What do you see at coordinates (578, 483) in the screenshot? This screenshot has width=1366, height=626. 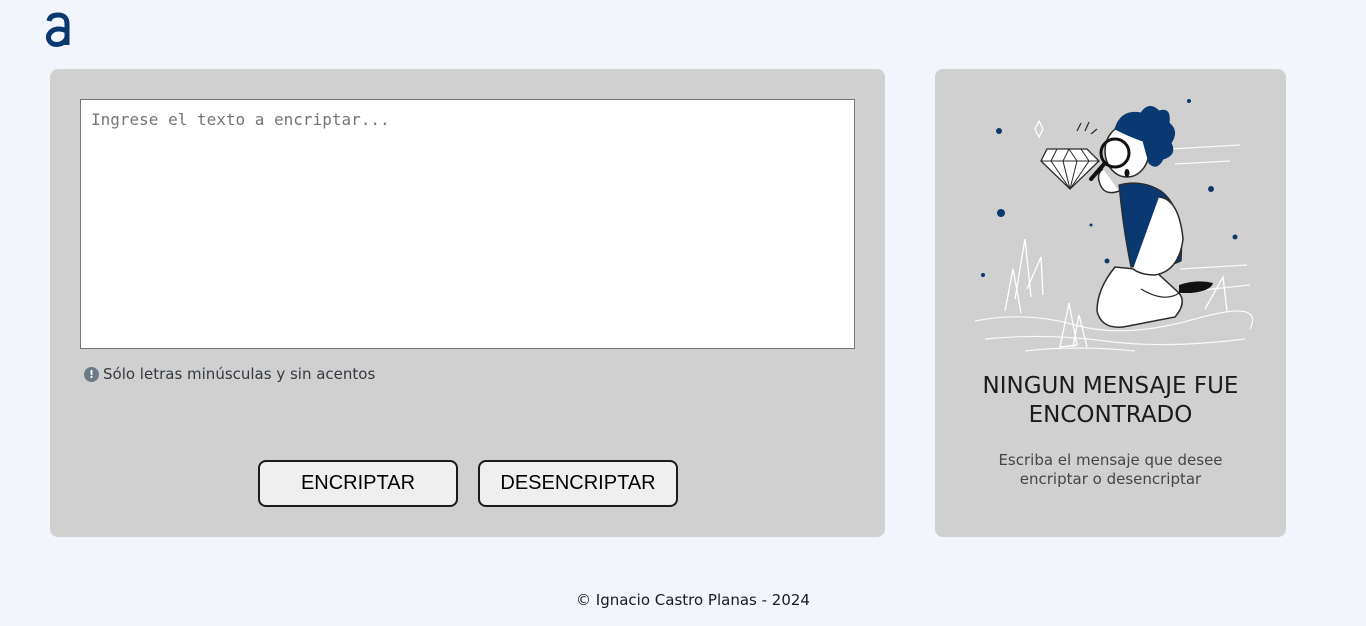 I see `decrypt-button: DESENCRIPTAR` at bounding box center [578, 483].